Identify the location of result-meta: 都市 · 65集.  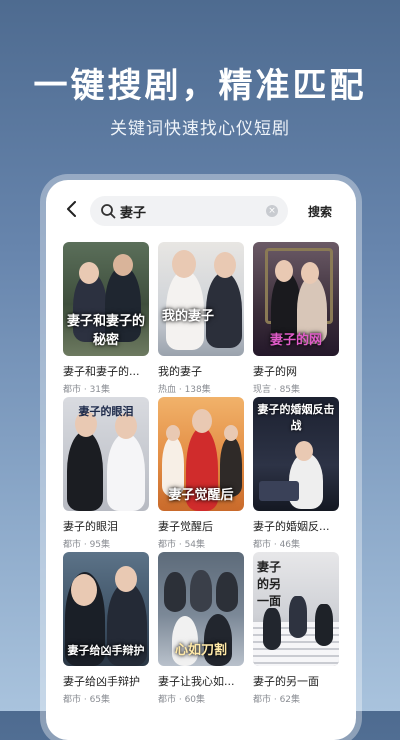
(87, 700).